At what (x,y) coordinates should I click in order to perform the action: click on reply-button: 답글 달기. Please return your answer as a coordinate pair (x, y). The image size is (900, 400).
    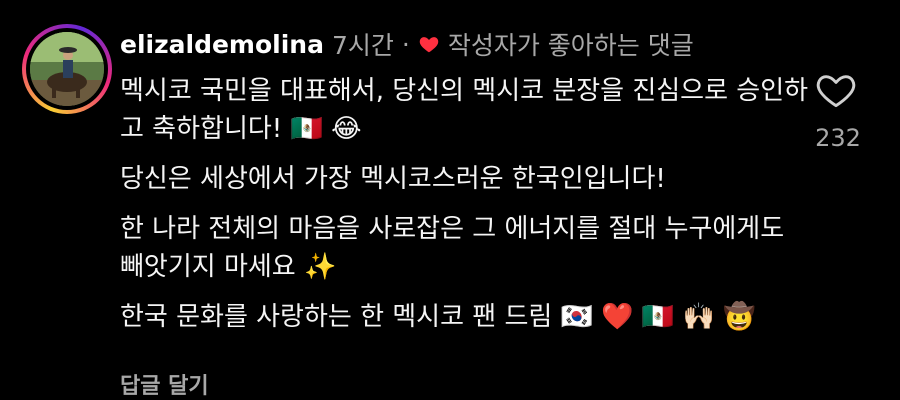
    Looking at the image, I should click on (164, 384).